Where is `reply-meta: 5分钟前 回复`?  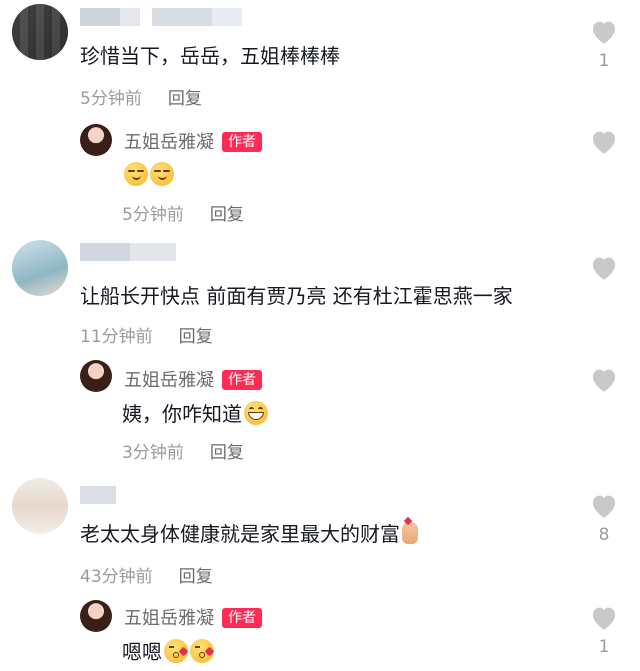
reply-meta: 5分钟前 回复 is located at coordinates (183, 212).